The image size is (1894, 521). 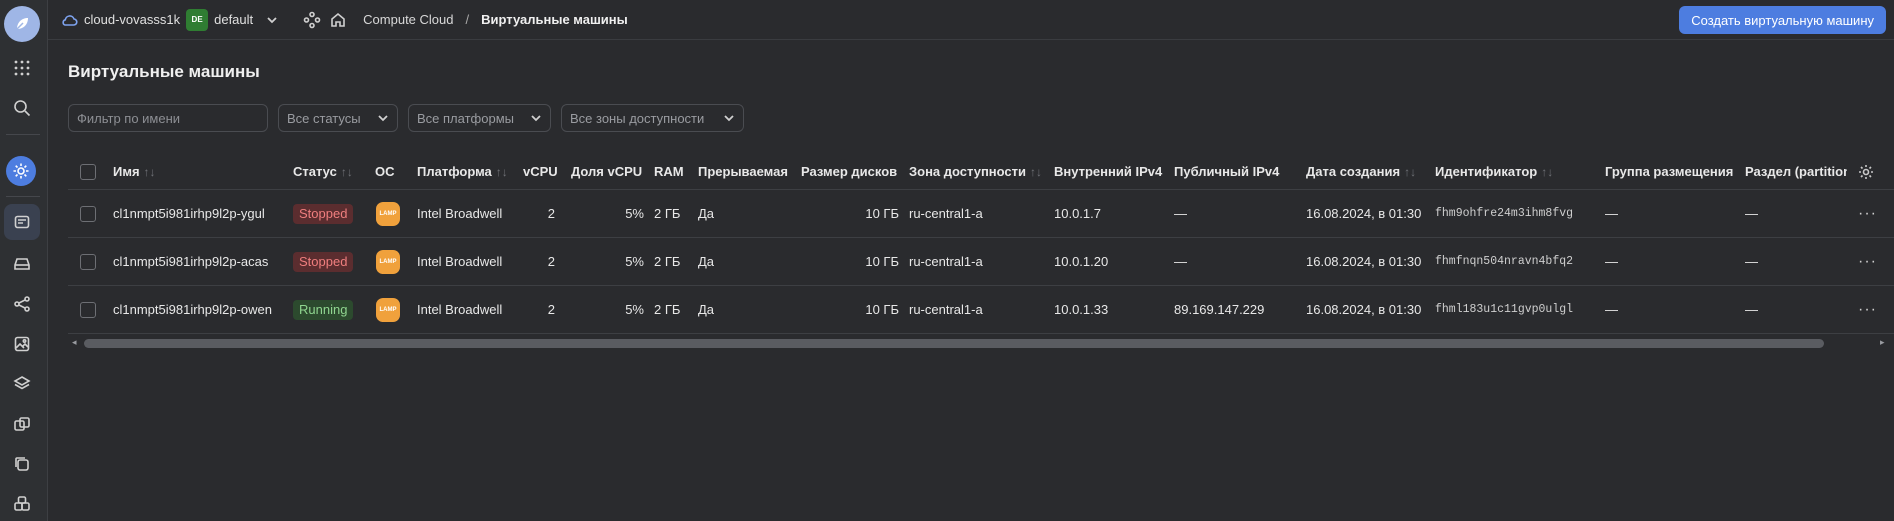 I want to click on breadcrumb-current: Виртуальные машины, so click(x=554, y=19).